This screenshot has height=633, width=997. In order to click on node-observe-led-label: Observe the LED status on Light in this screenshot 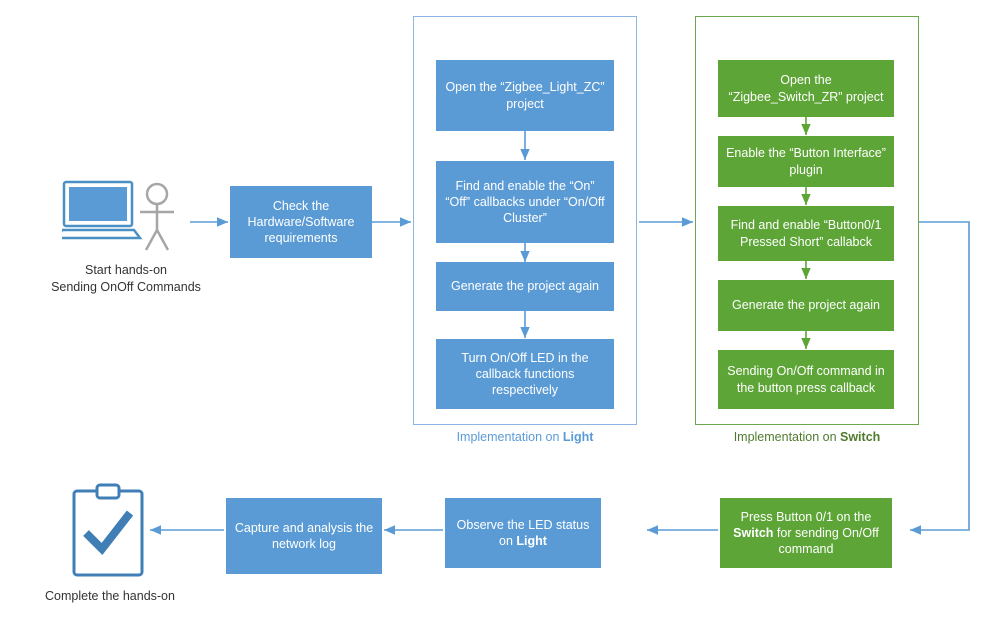, I will do `click(523, 533)`.